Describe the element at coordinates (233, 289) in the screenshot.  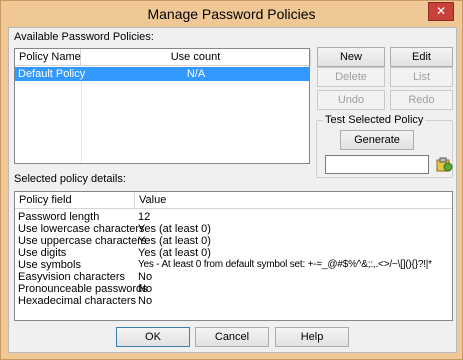
I see `detail-row: Pronounceable passwords No` at that location.